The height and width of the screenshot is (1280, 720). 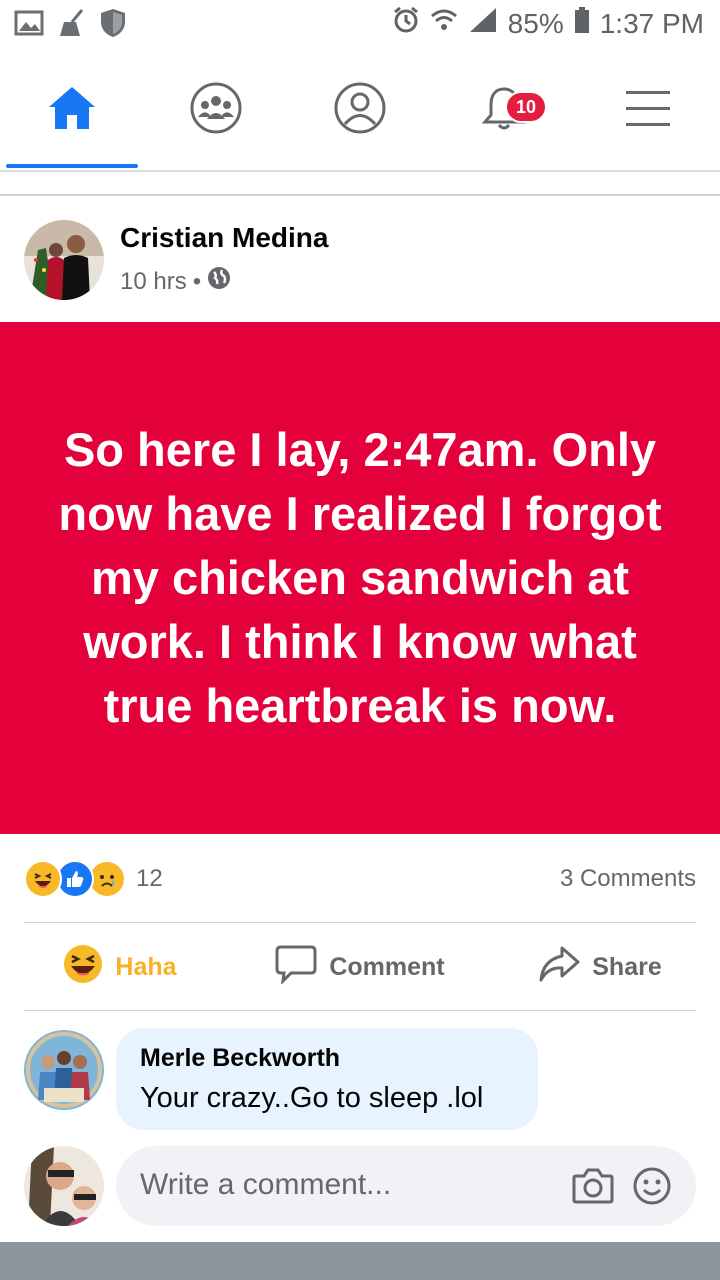 I want to click on status-bar-right: 85% 1:37 PM, so click(x=548, y=23).